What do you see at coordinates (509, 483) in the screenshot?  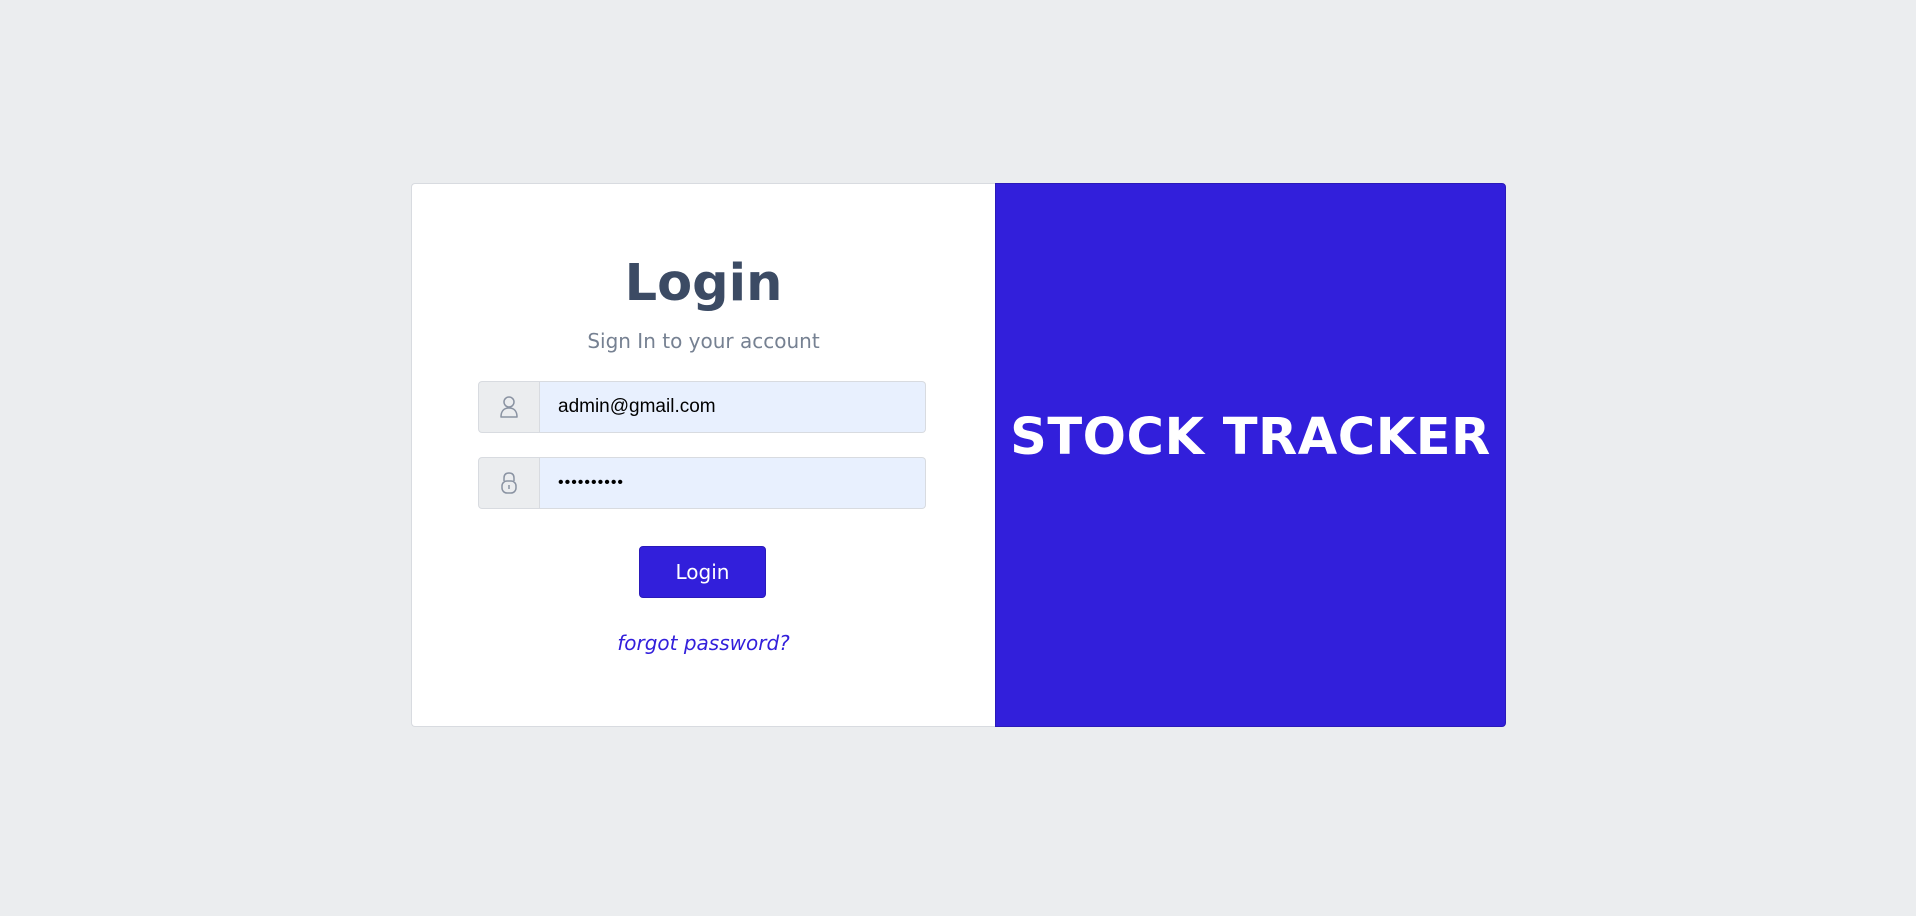 I see `lock-icon` at bounding box center [509, 483].